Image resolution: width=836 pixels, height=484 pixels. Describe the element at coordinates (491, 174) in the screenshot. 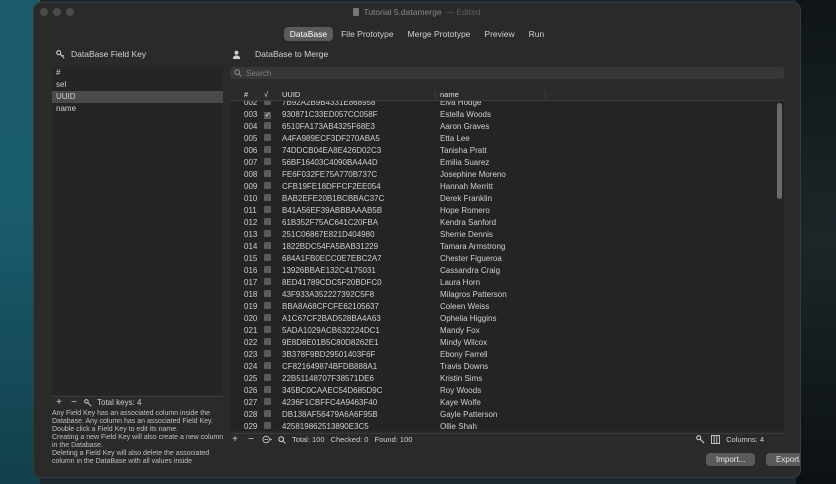

I see `row-name: Josephine Moreno` at that location.